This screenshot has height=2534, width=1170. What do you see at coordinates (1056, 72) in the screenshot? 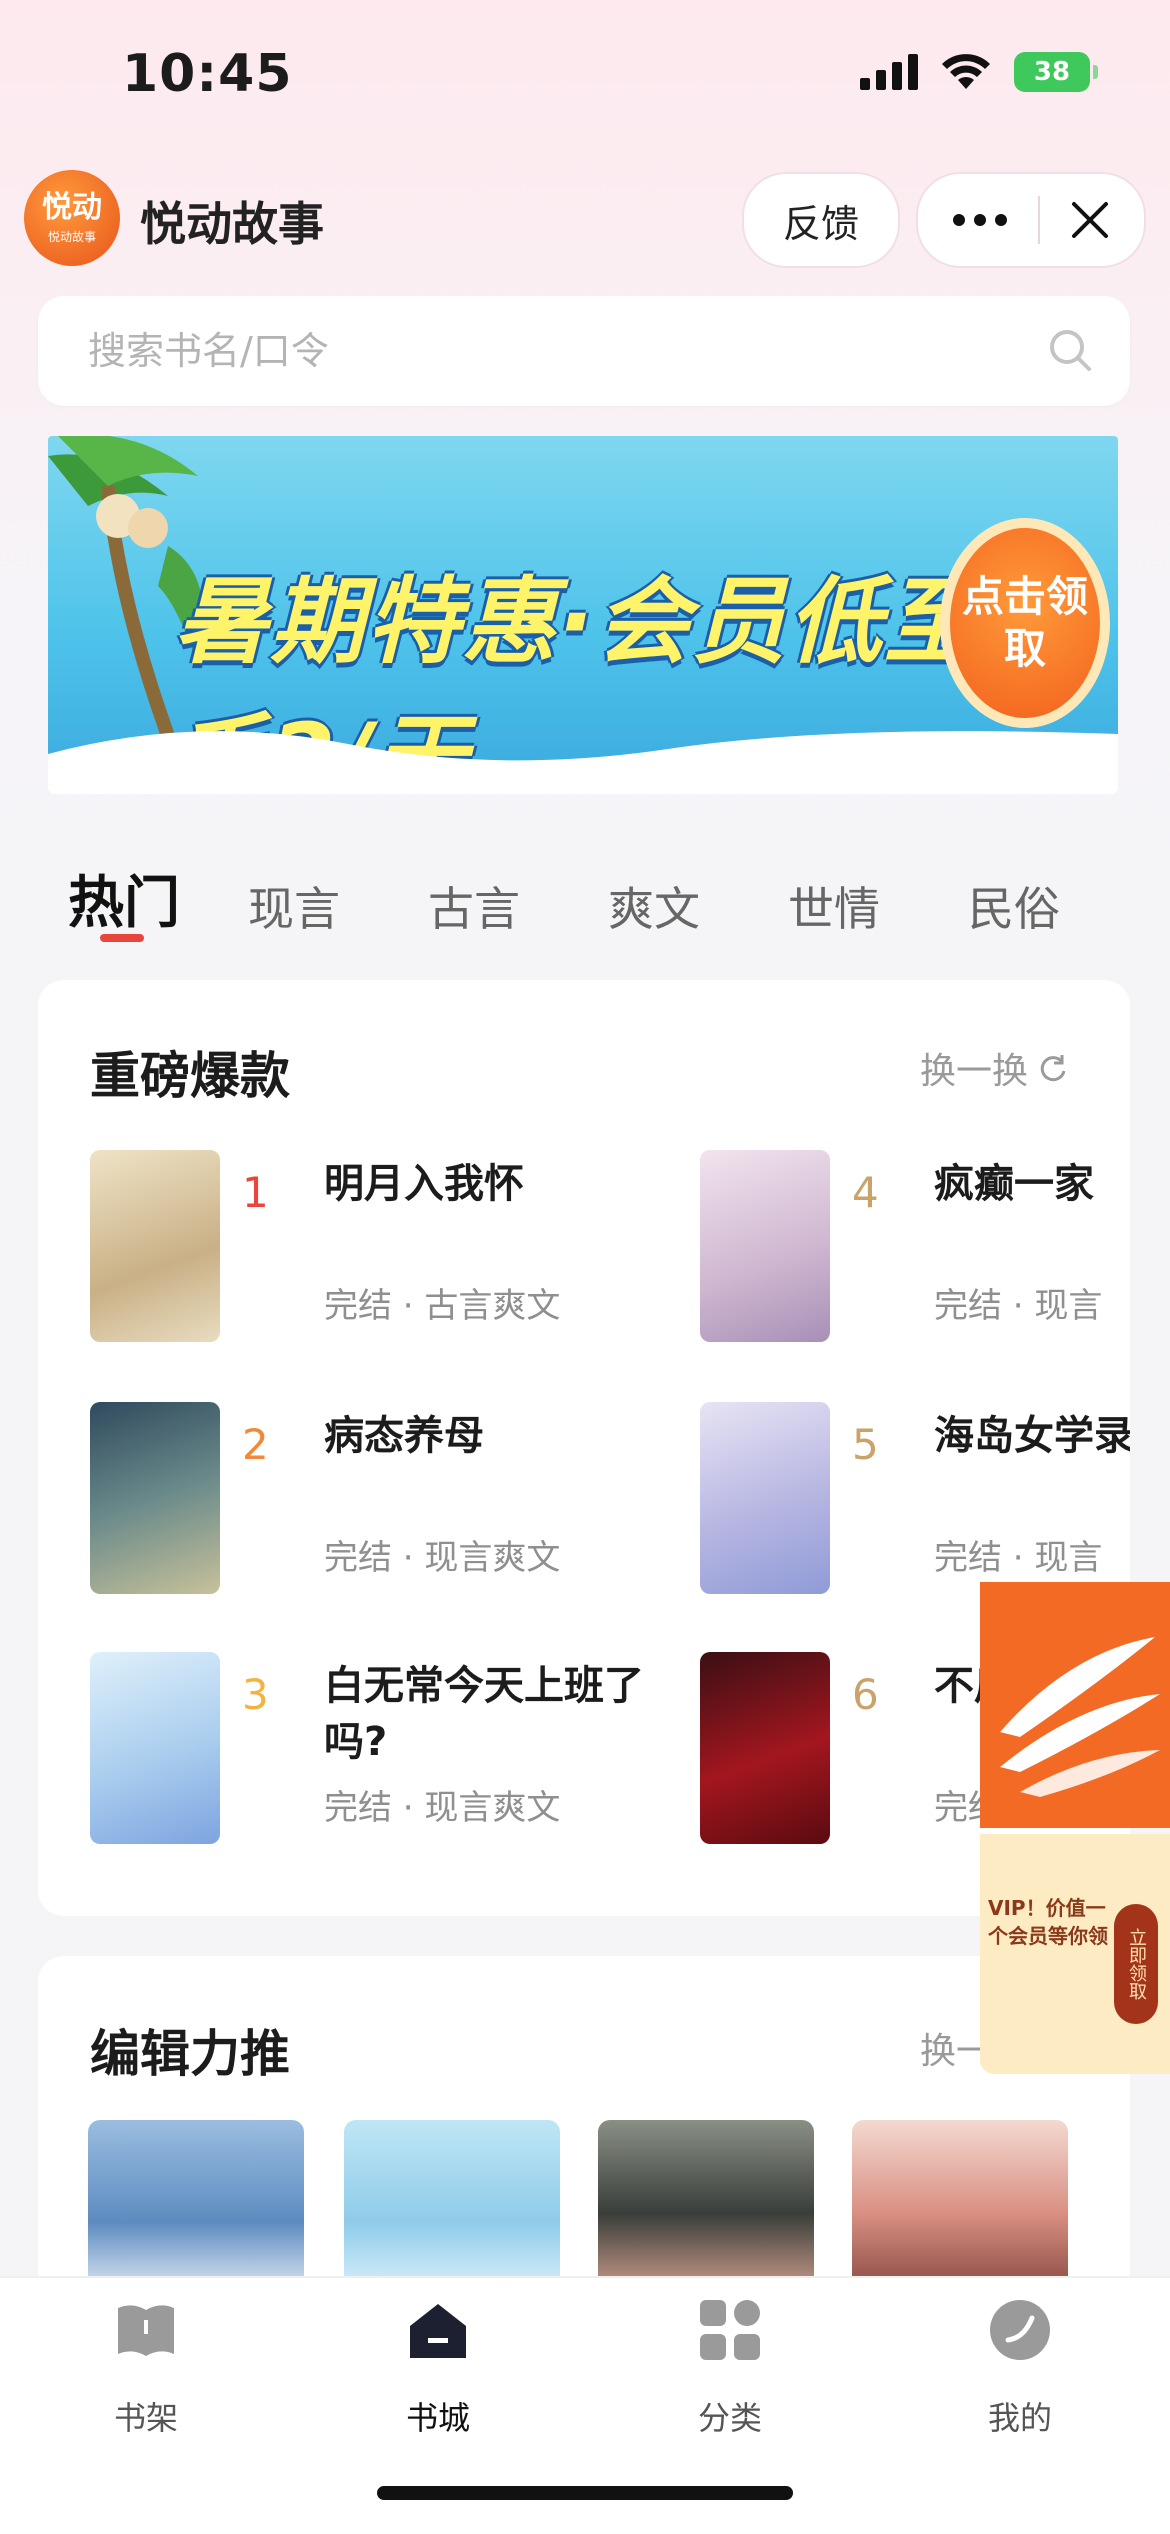
I see `battery-icon: 38` at bounding box center [1056, 72].